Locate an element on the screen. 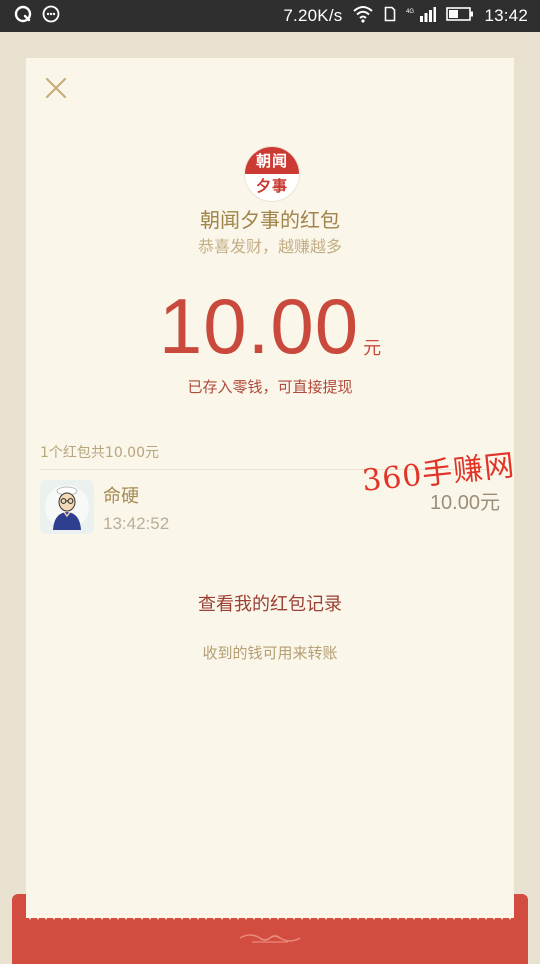 This screenshot has width=540, height=964. logo-bottom-text: 夕事 is located at coordinates (271, 186).